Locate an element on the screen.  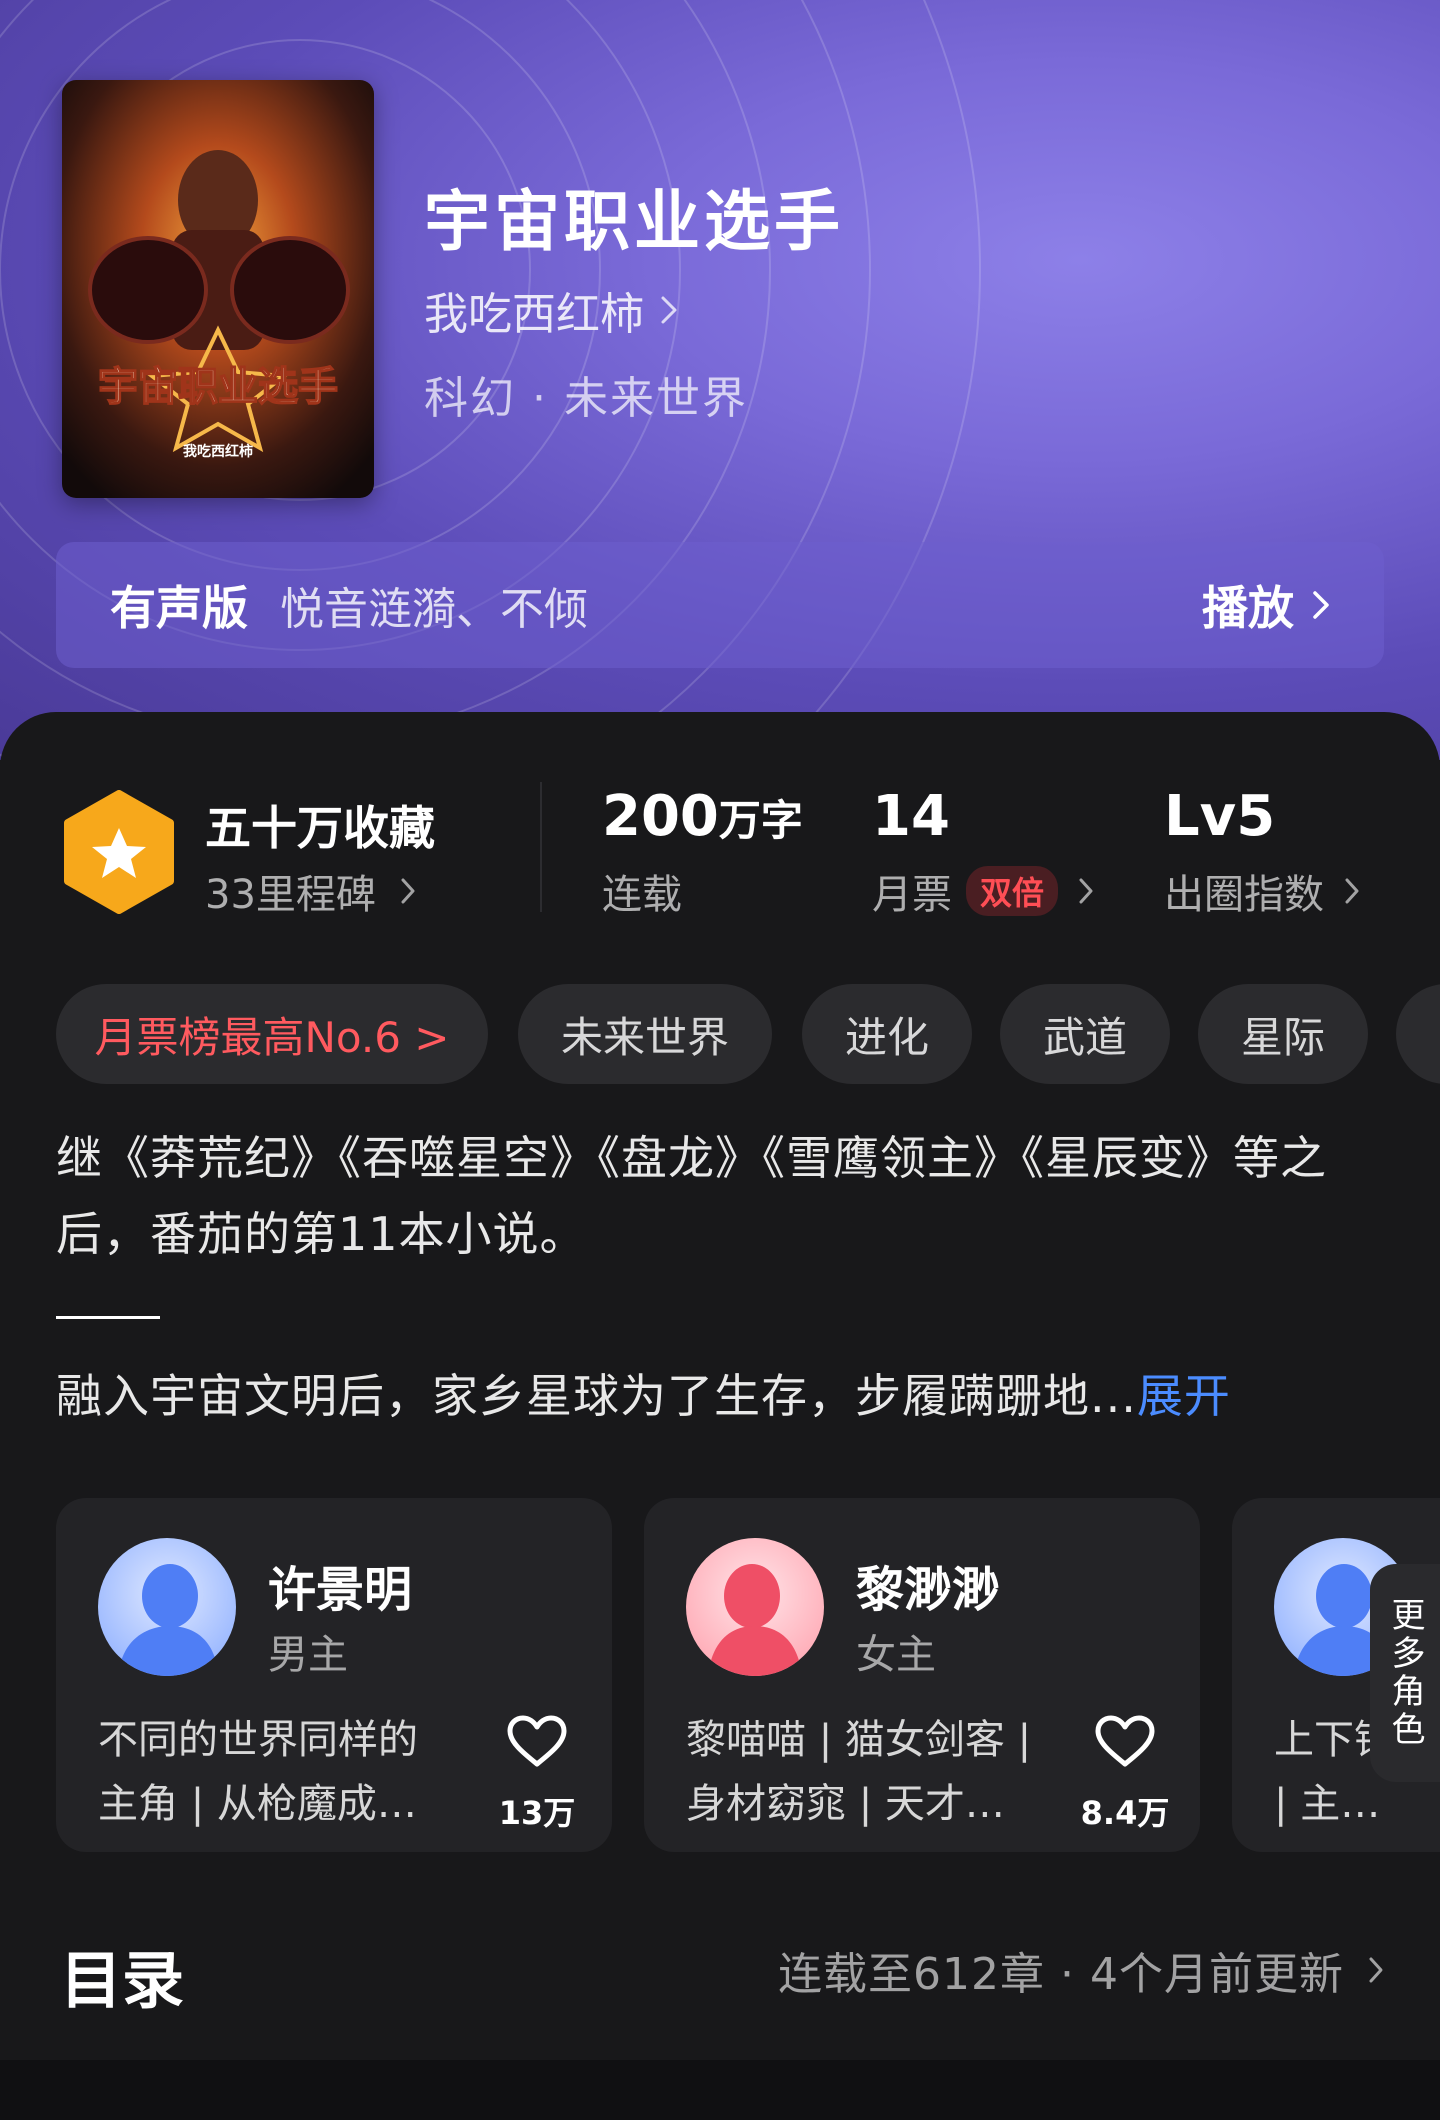
favorites-count: 五十万收藏 is located at coordinates (320, 828).